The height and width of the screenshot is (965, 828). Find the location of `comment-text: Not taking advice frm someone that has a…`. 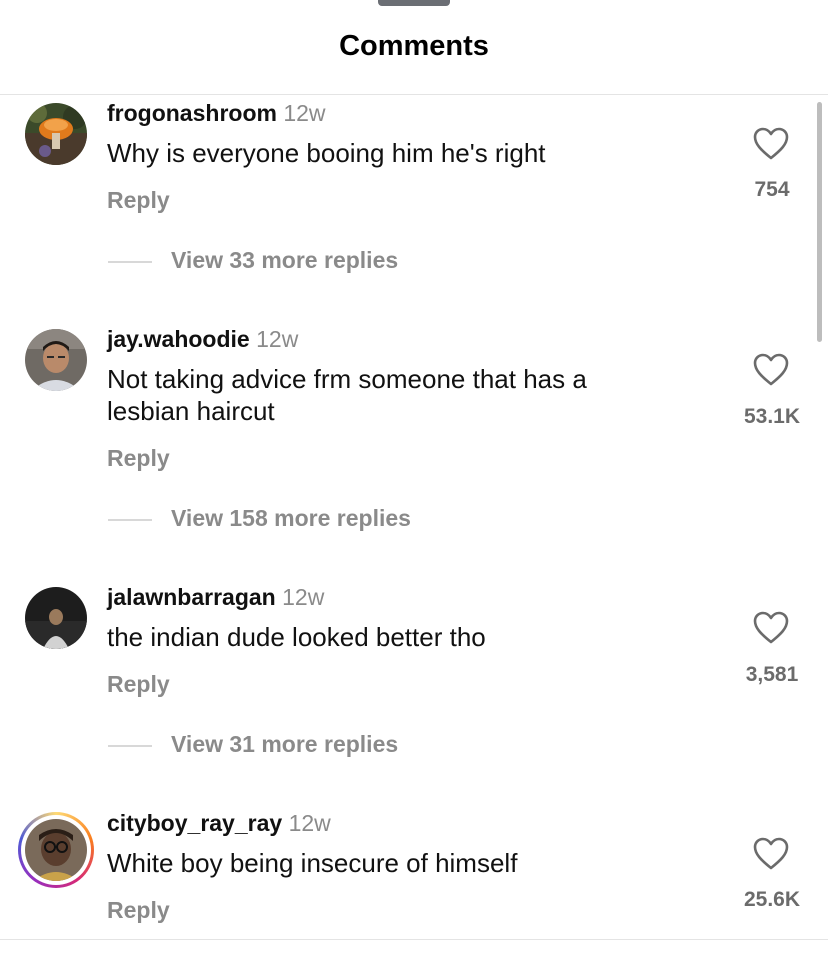

comment-text: Not taking advice frm someone that has a… is located at coordinates (347, 395).